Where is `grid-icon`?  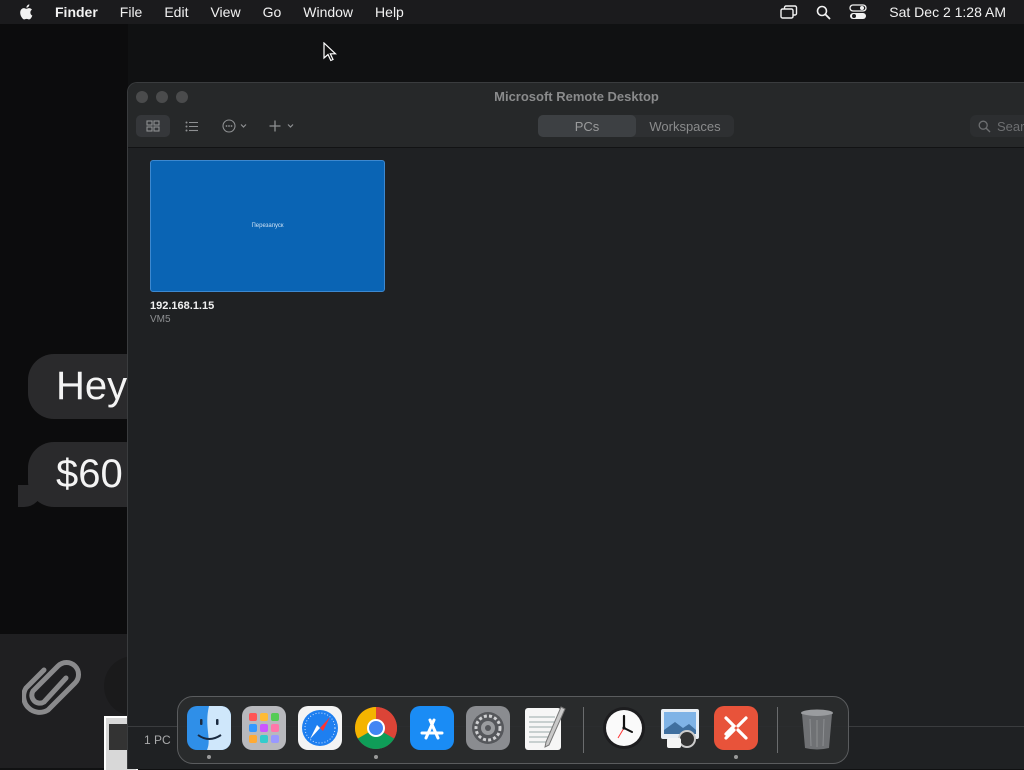 grid-icon is located at coordinates (153, 126).